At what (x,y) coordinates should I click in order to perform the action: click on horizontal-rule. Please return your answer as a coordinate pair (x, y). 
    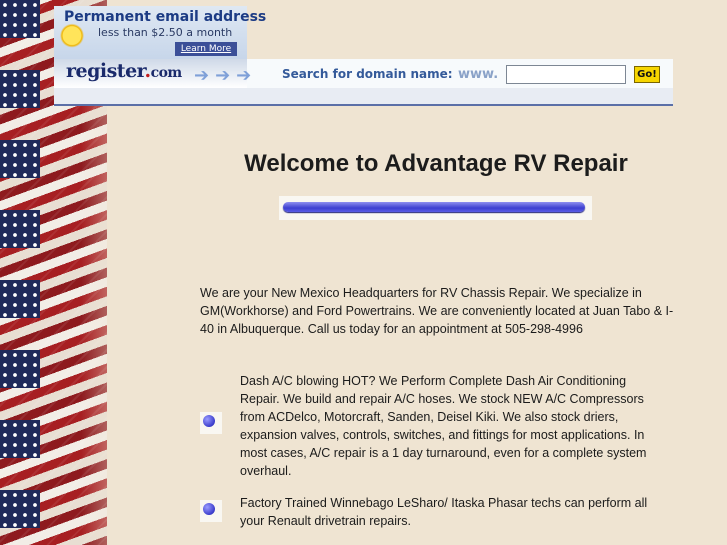
    Looking at the image, I should click on (435, 208).